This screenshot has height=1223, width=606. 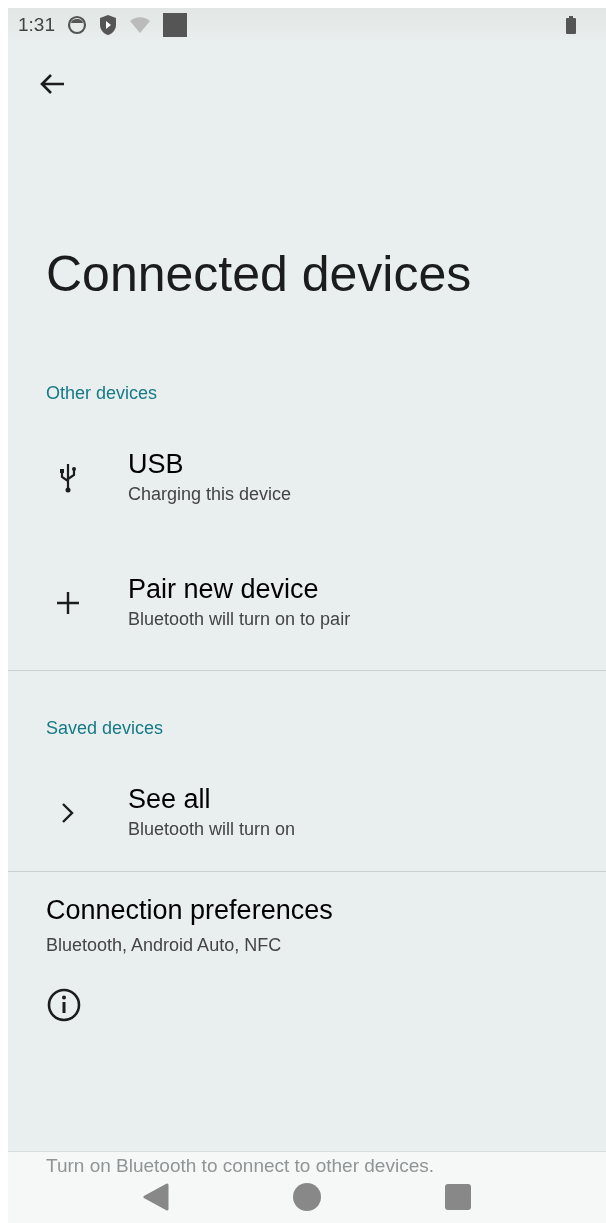 I want to click on battery-icon, so click(x=571, y=25).